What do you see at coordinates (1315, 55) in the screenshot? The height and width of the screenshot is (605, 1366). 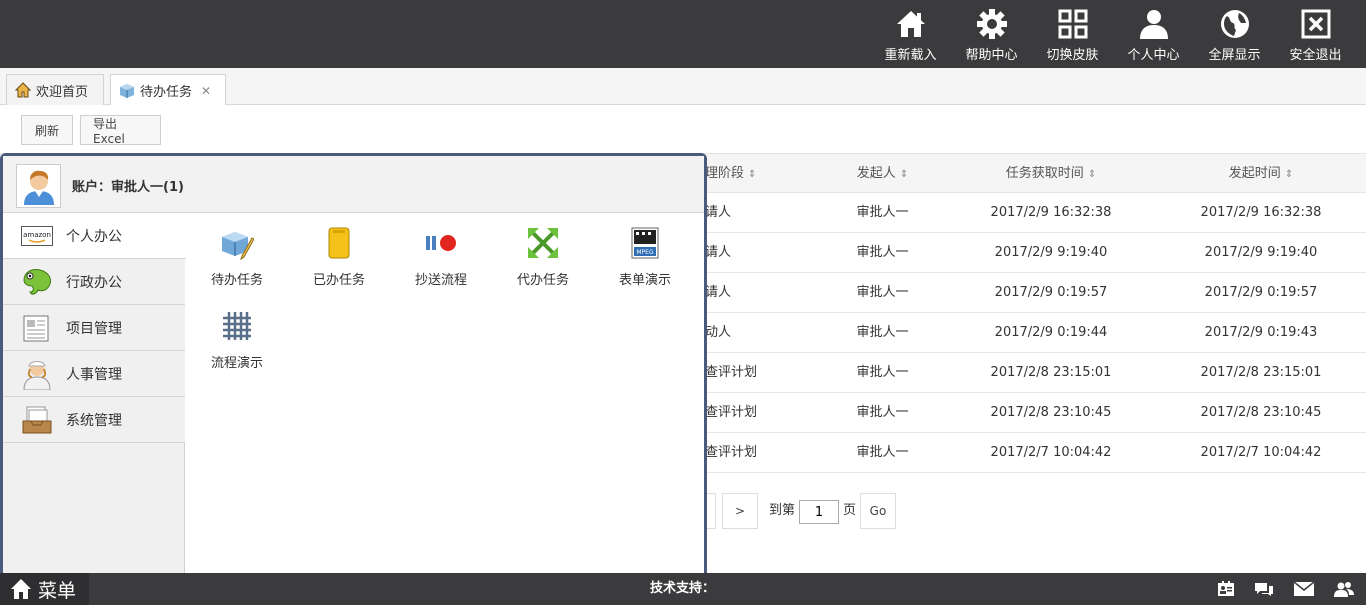 I see `logout-label: 安全退出` at bounding box center [1315, 55].